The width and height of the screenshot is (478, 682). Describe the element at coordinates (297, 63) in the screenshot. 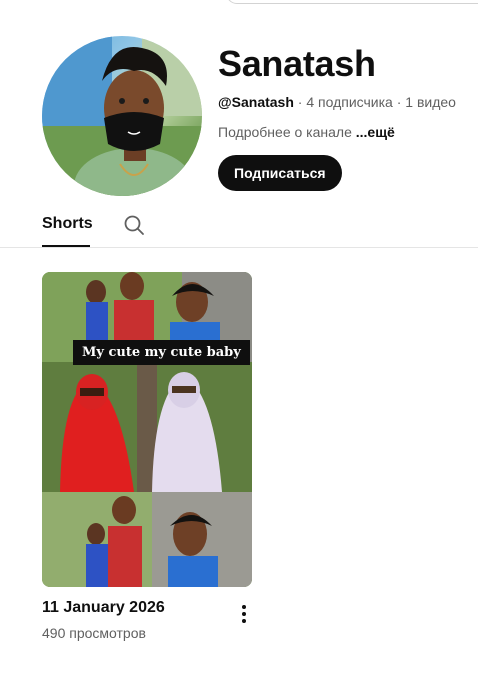

I see `channel-name: Sanatash` at that location.